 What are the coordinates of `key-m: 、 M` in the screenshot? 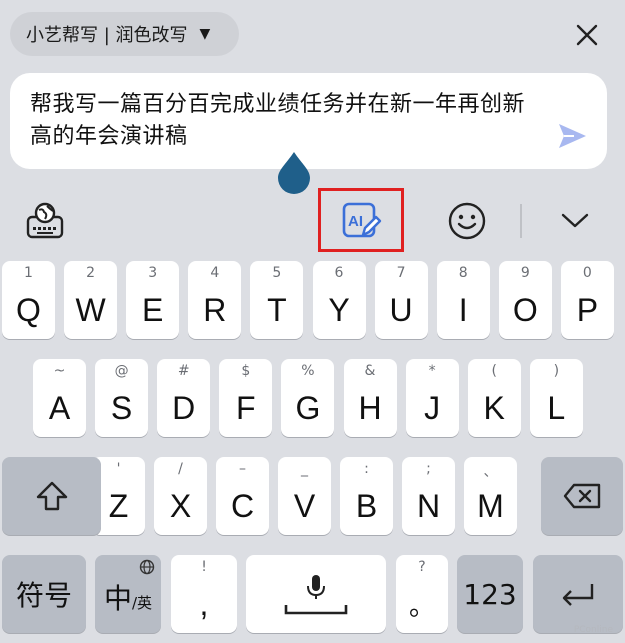 It's located at (490, 496).